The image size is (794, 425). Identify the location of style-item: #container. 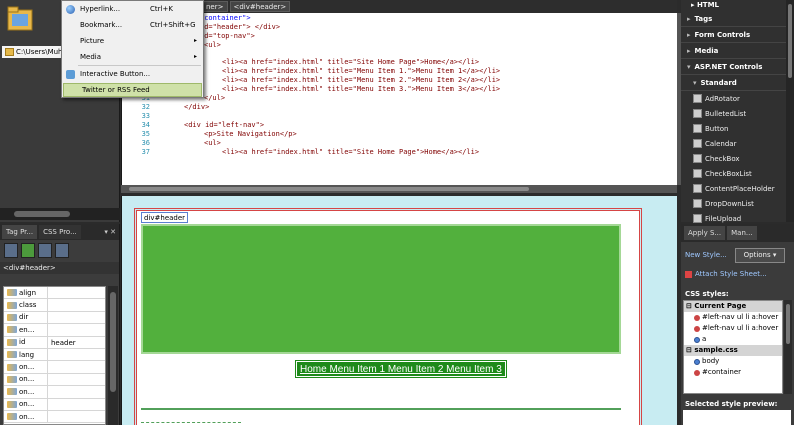
(733, 372).